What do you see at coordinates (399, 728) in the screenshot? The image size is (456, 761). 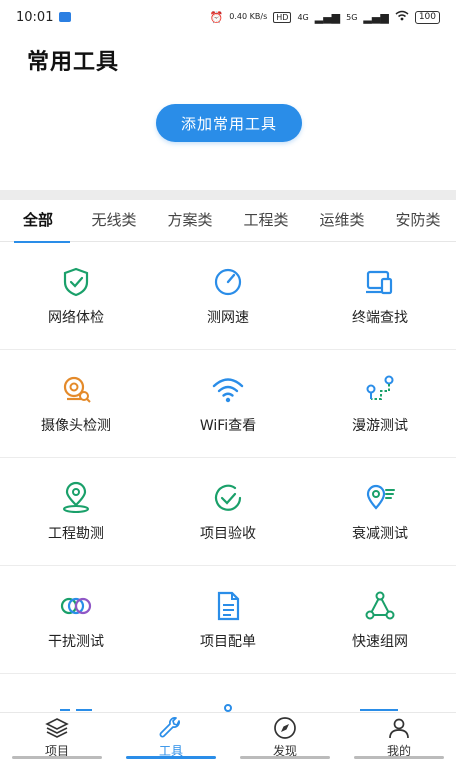 I see `user-icon` at bounding box center [399, 728].